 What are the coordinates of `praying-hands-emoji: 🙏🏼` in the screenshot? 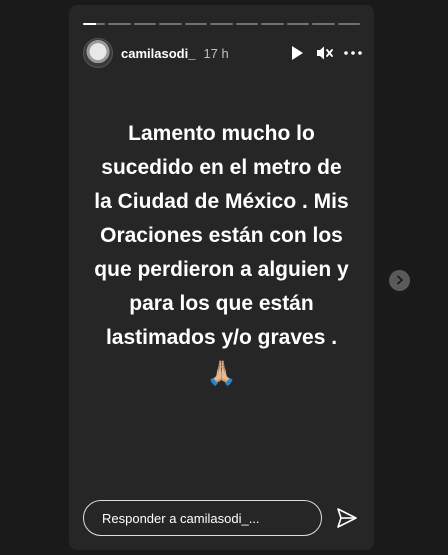 It's located at (221, 373).